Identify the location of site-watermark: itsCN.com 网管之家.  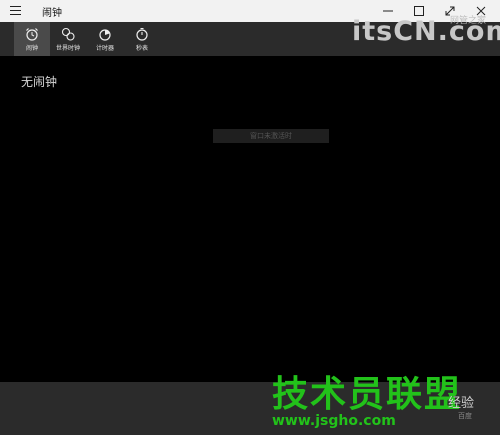
(426, 31).